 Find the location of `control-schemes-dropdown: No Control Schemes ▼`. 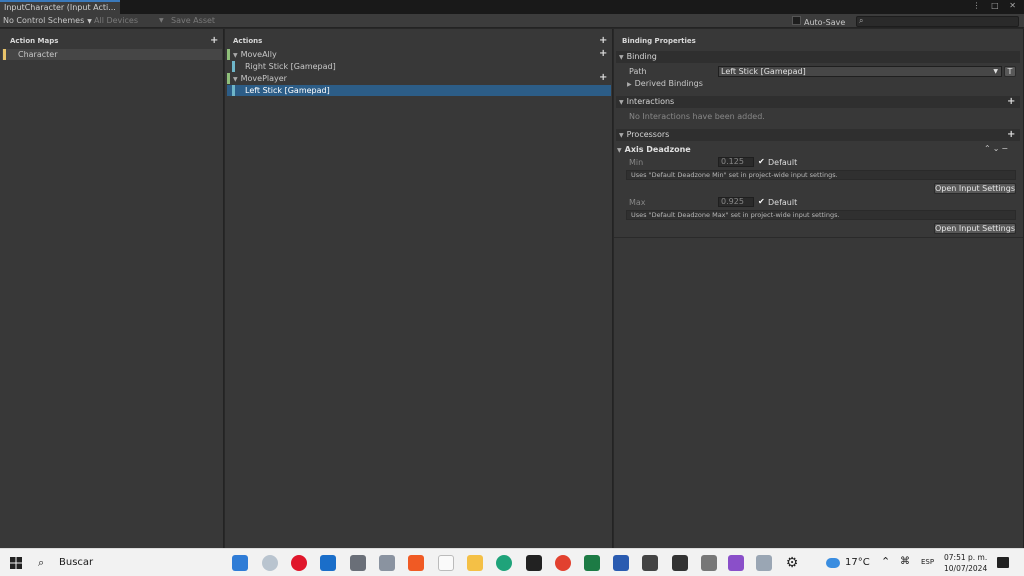

control-schemes-dropdown: No Control Schemes ▼ is located at coordinates (47, 21).